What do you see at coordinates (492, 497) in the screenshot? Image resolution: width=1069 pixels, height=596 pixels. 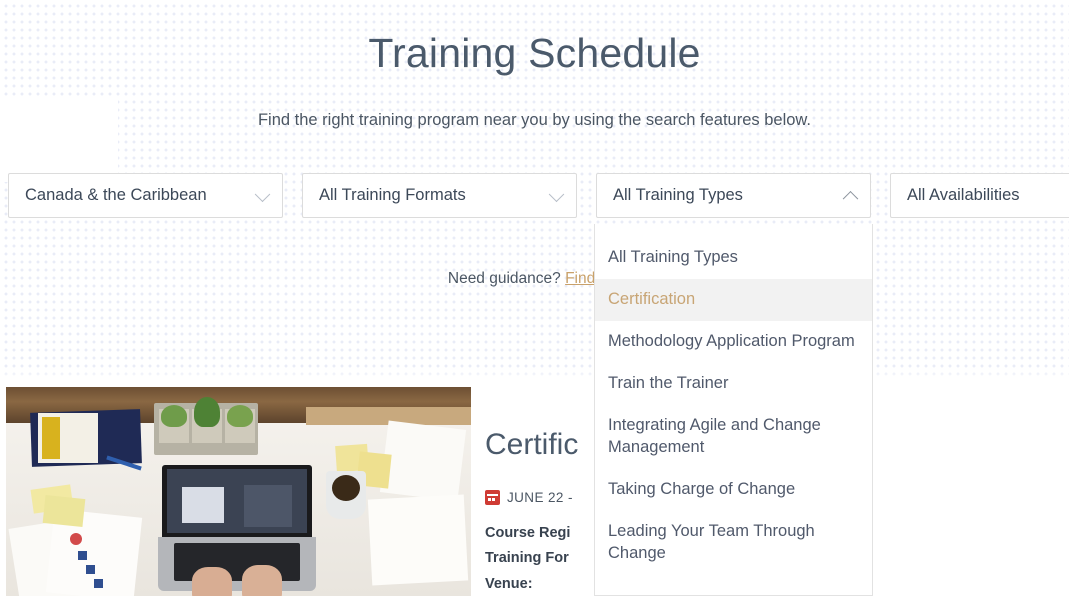 I see `calendar-icon` at bounding box center [492, 497].